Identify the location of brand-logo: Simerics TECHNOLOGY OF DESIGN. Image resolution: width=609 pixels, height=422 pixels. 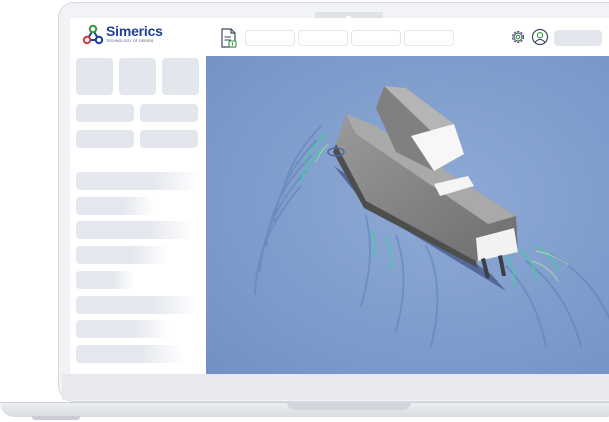
(132, 35).